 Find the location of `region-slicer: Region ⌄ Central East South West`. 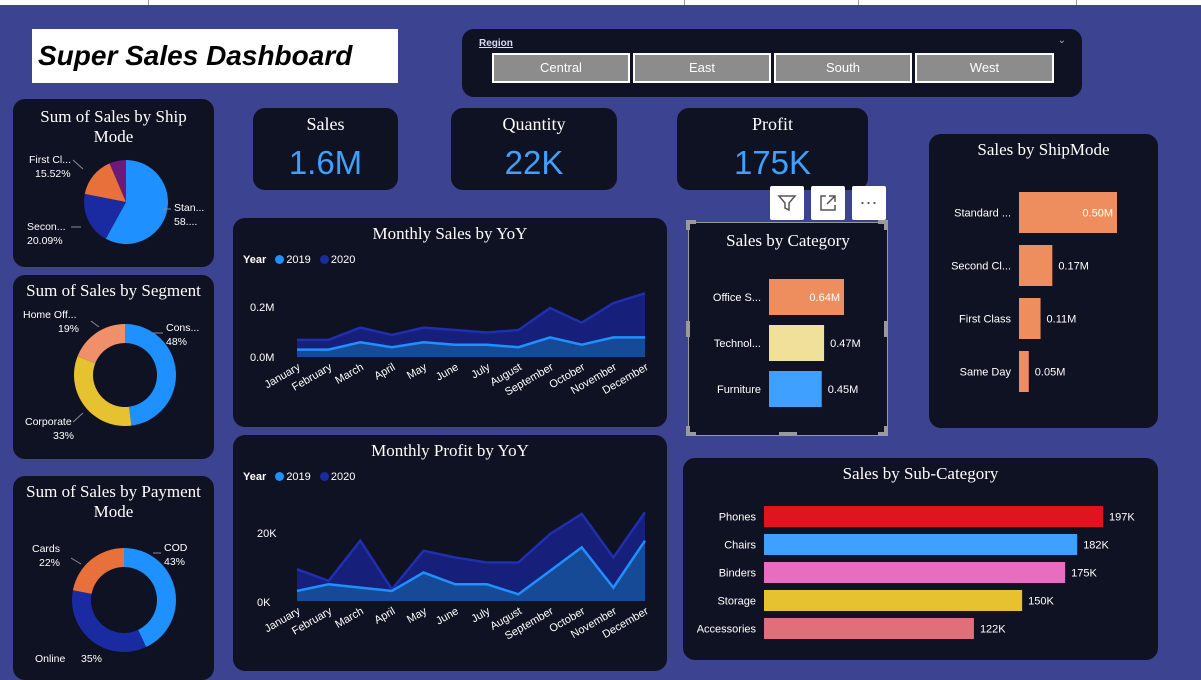

region-slicer: Region ⌄ Central East South West is located at coordinates (772, 63).